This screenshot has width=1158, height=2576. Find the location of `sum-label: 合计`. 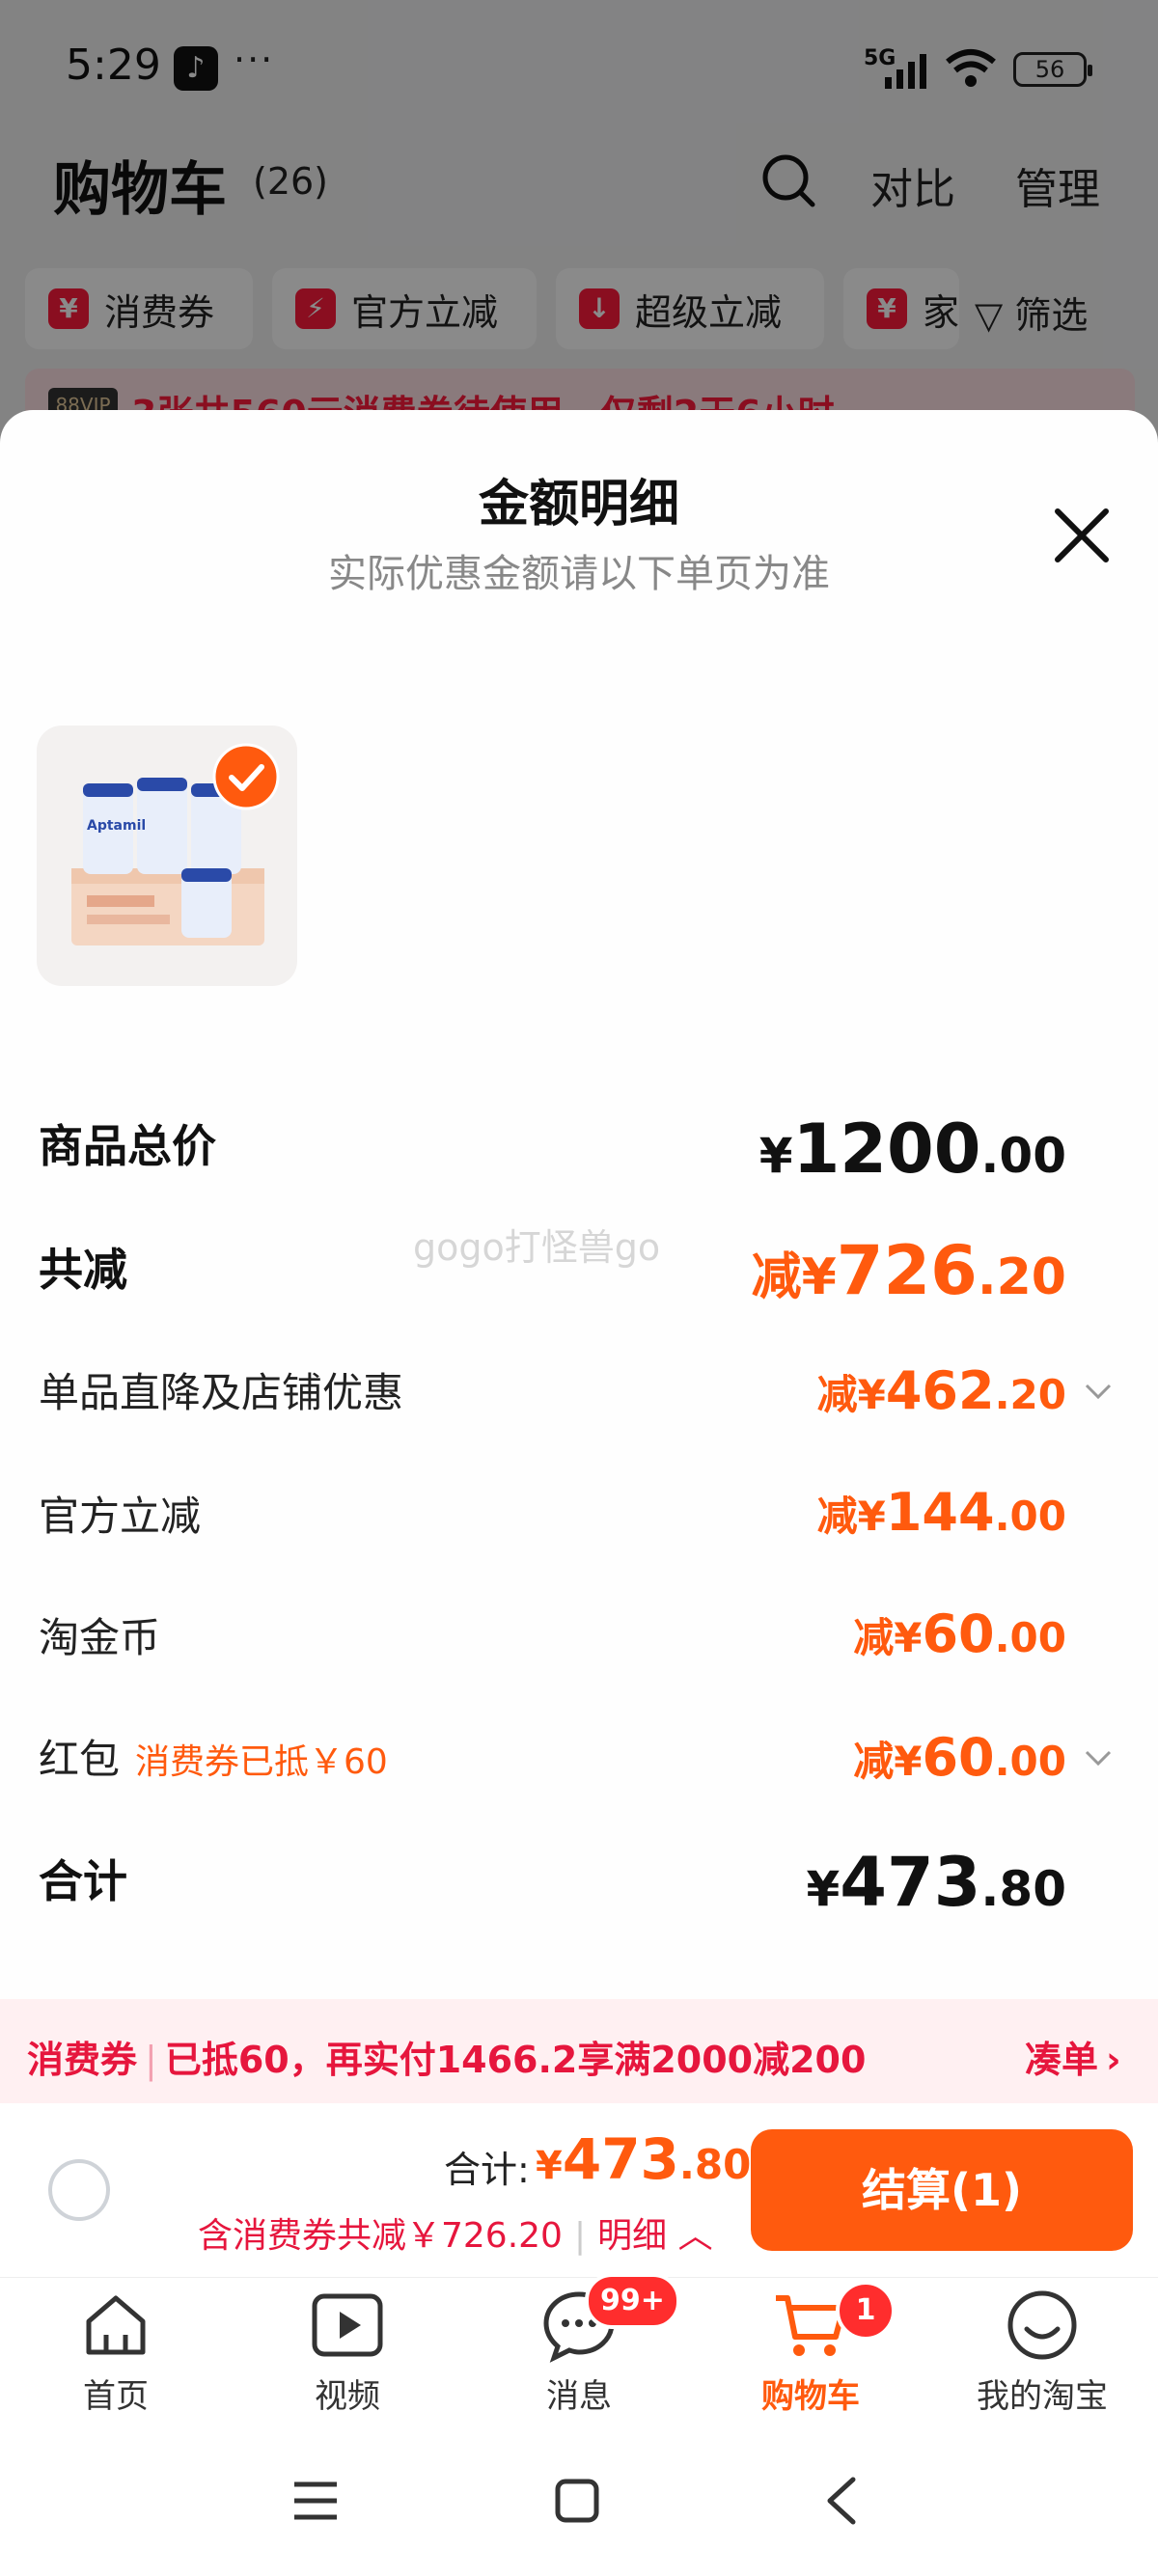

sum-label: 合计 is located at coordinates (83, 1881).